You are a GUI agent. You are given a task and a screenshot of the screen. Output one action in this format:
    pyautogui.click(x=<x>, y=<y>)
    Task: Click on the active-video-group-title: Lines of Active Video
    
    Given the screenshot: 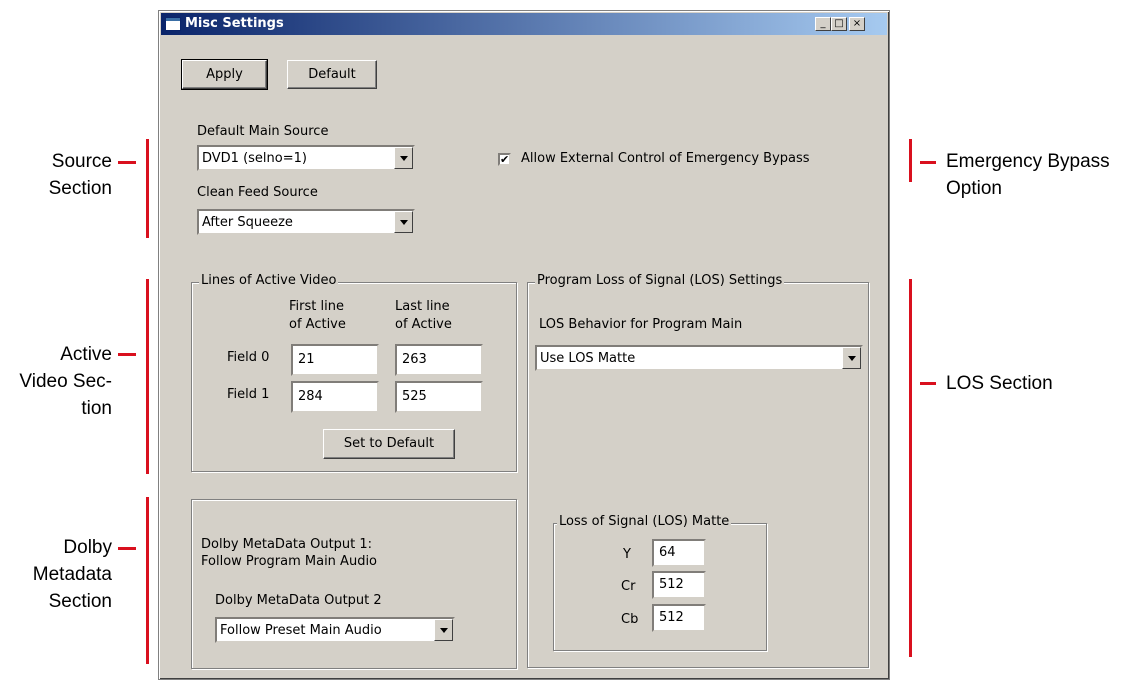 What is the action you would take?
    pyautogui.click(x=269, y=280)
    